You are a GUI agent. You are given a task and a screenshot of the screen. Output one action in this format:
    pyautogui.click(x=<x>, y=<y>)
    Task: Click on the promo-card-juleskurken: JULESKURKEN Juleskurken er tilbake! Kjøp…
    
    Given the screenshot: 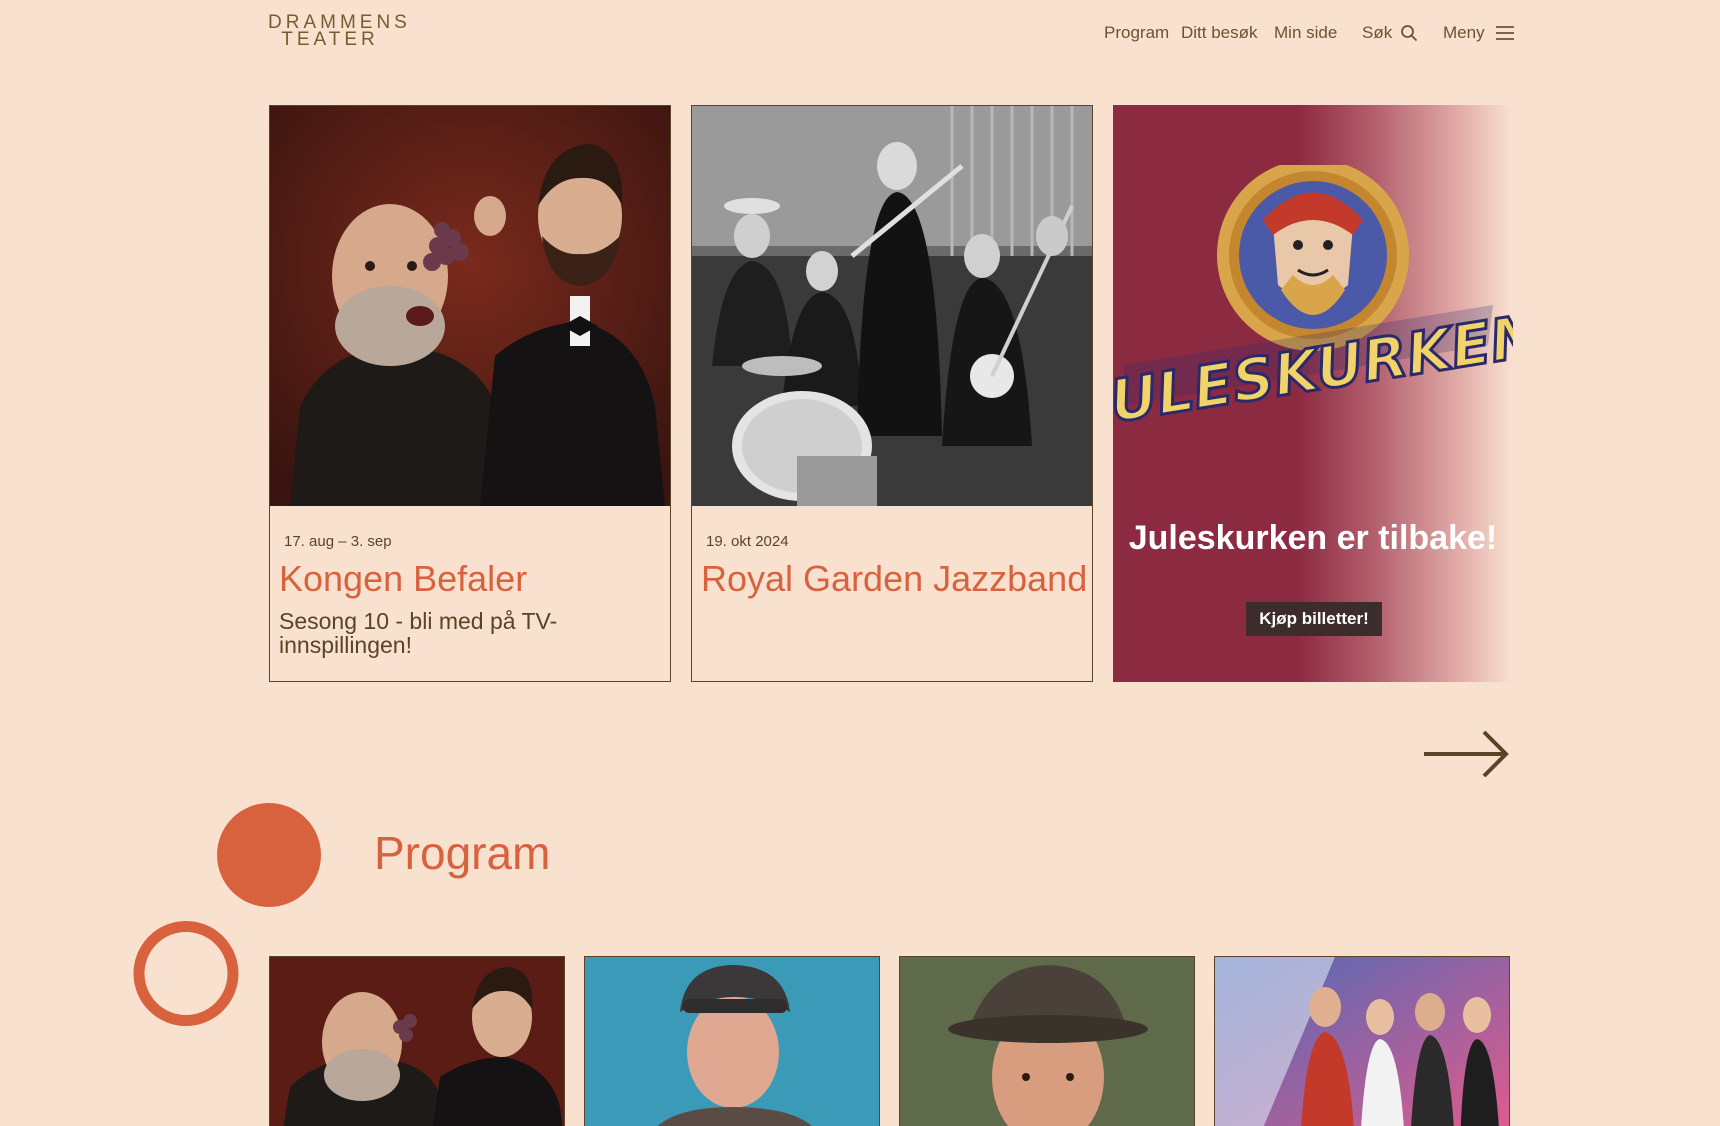 What is the action you would take?
    pyautogui.click(x=1313, y=393)
    